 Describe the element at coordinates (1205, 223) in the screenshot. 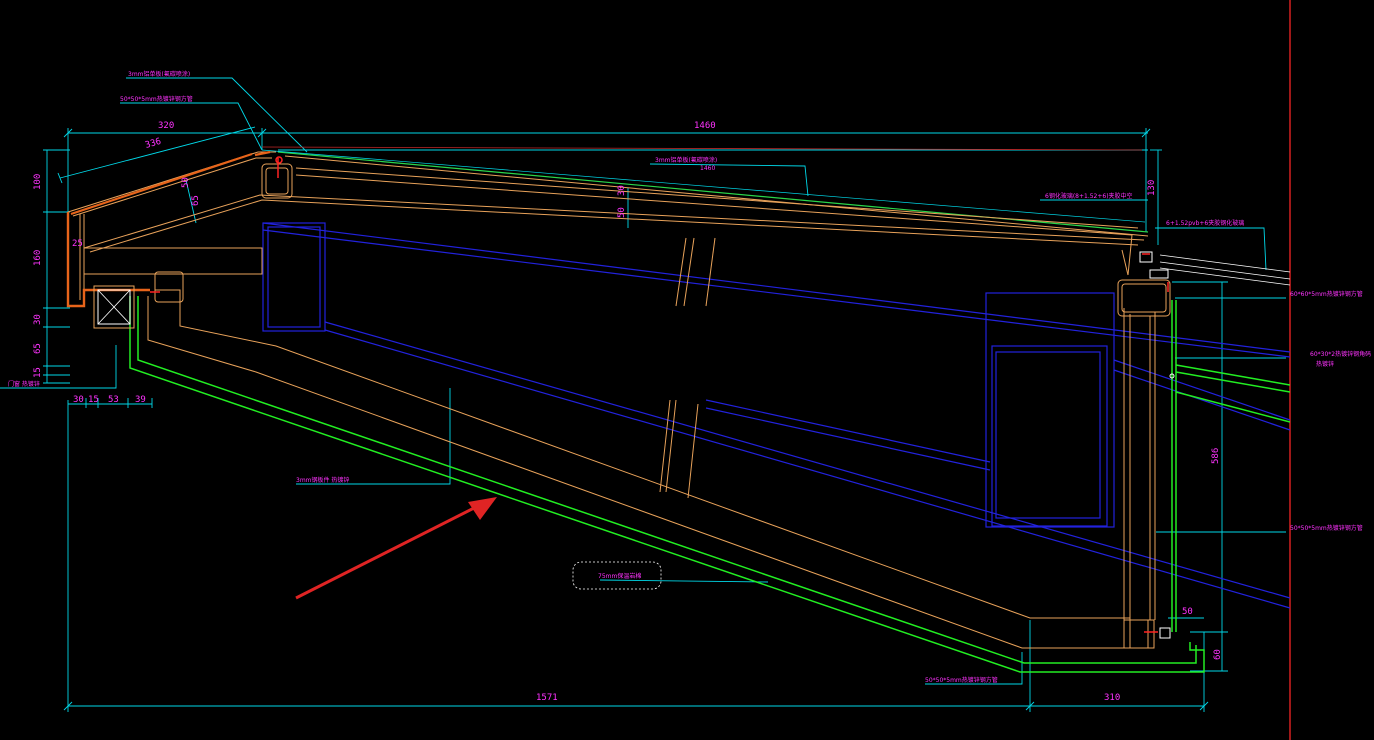

I see `note-laminated: 6+1.52pvb+6夹胶钢化玻璃` at that location.